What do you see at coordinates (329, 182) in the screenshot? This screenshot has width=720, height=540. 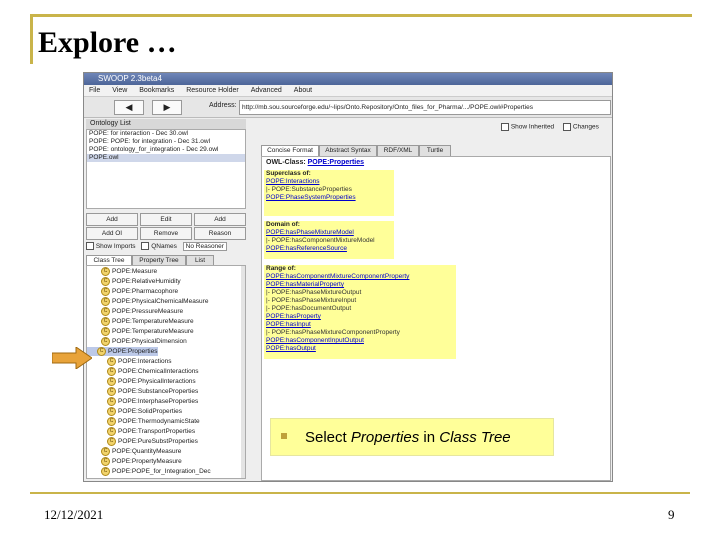 I see `superclass-entry: POPE:Interactions` at bounding box center [329, 182].